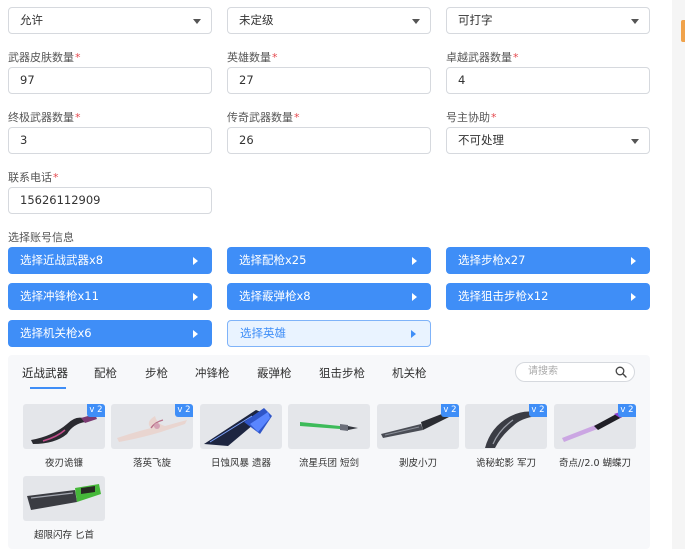  Describe the element at coordinates (252, 57) in the screenshot. I see `heroes-label: 英雄数量*` at that location.